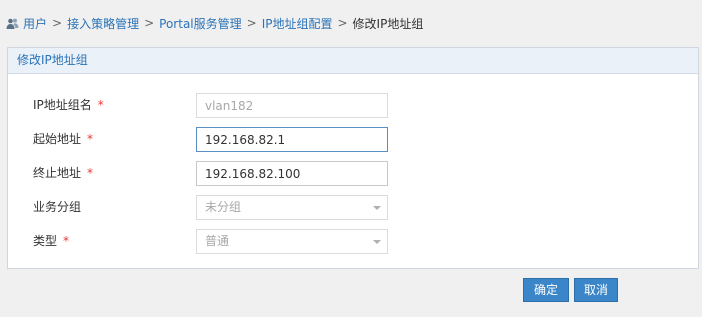 The width and height of the screenshot is (702, 317). What do you see at coordinates (12, 23) in the screenshot?
I see `users-icon` at bounding box center [12, 23].